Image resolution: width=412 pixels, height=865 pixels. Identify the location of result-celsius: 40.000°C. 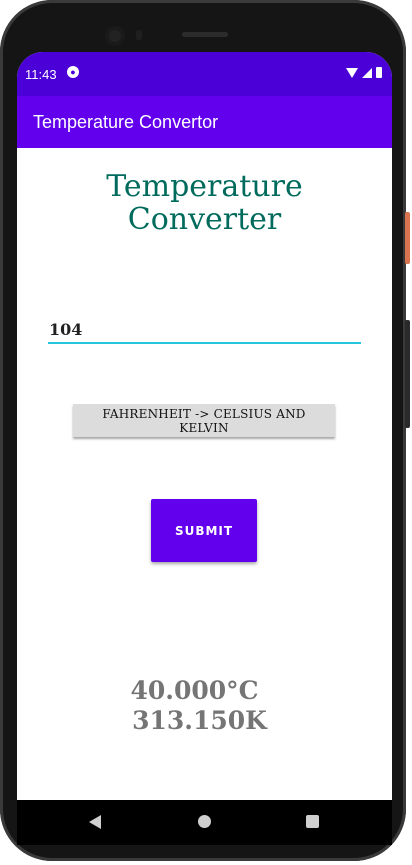
(194, 690).